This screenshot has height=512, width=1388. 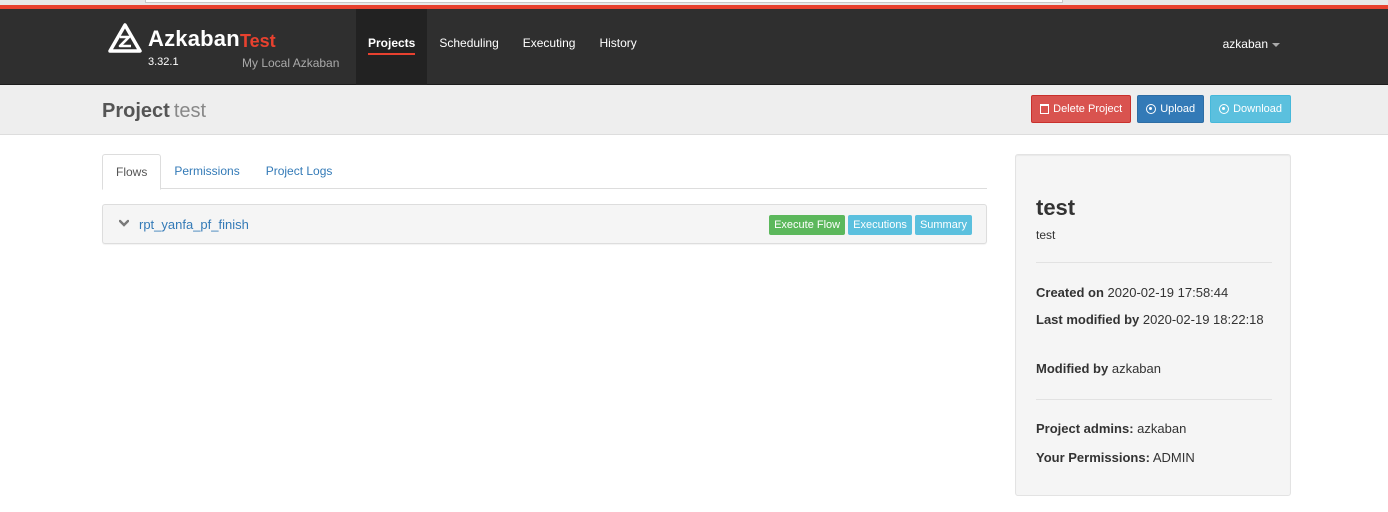 I want to click on tab-flows: Flows, so click(x=132, y=172).